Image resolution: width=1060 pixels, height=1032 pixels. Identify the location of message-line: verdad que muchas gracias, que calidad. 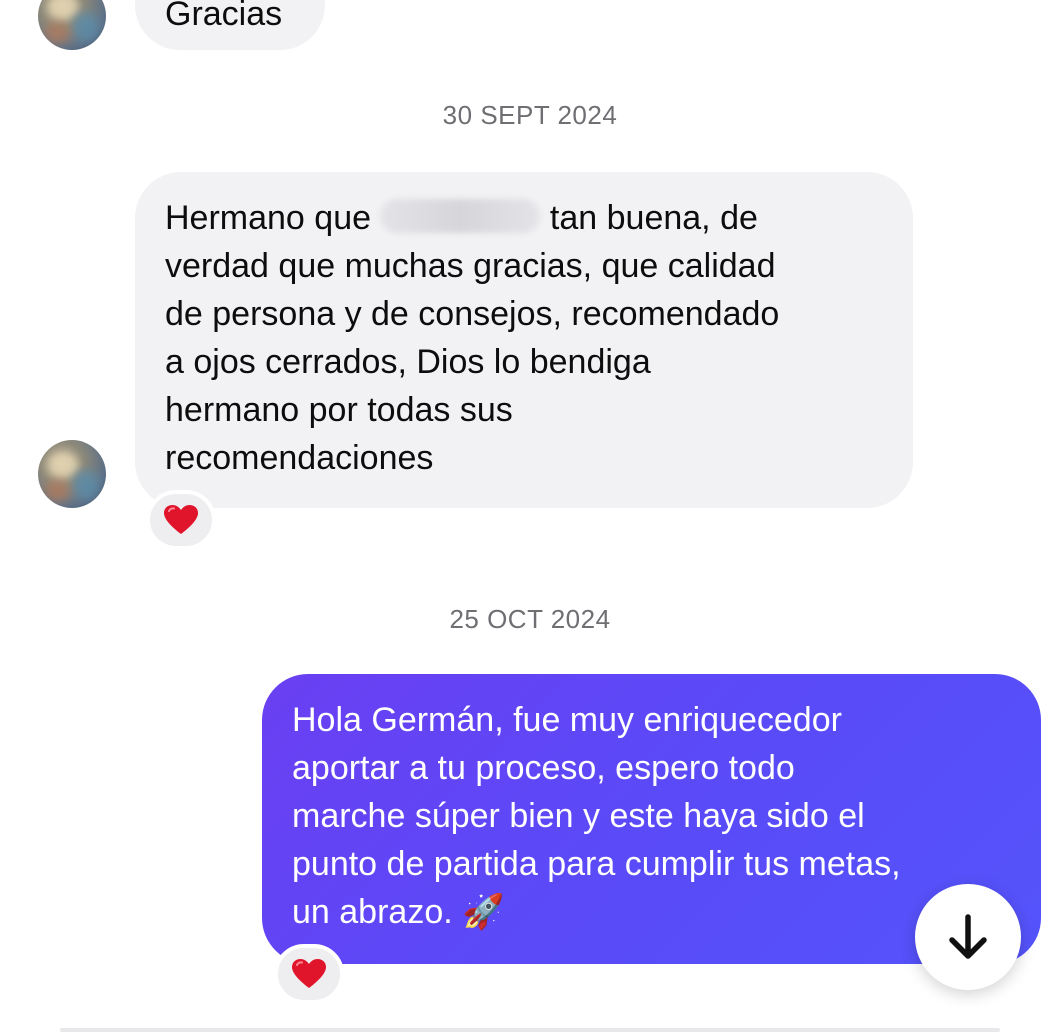
(470, 266).